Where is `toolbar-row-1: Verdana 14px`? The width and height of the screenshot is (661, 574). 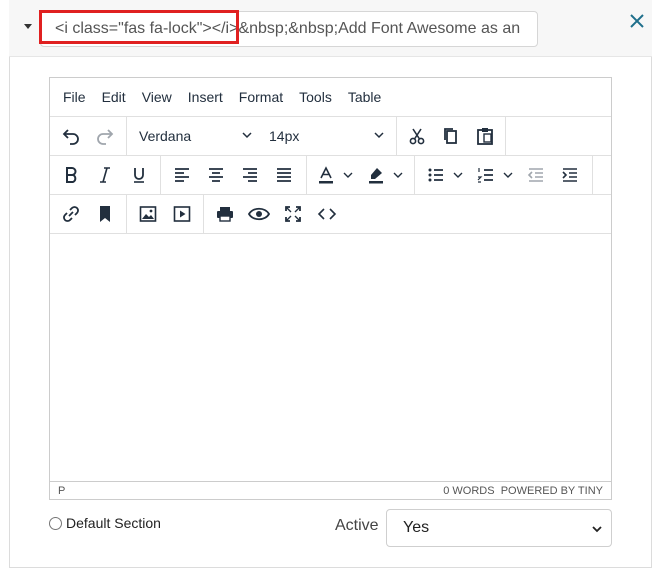
toolbar-row-1: Verdana 14px is located at coordinates (330, 136).